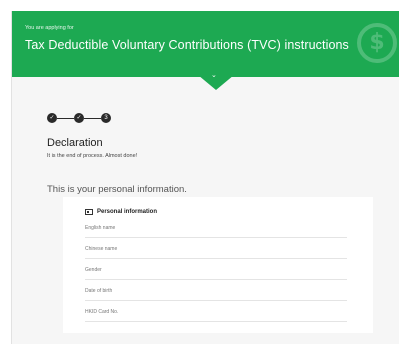  Describe the element at coordinates (49, 28) in the screenshot. I see `banner-kicker: You are applying for` at that location.